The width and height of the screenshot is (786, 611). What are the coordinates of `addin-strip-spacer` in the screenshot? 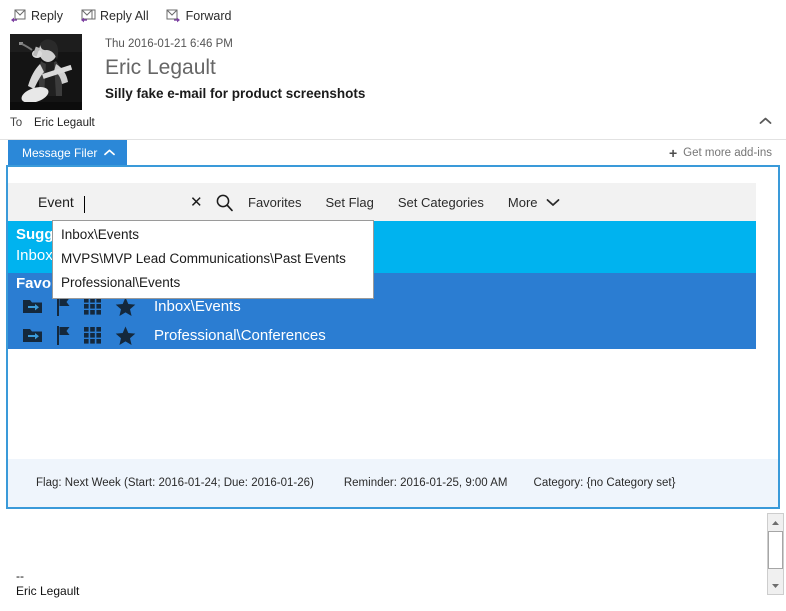 It's located at (398, 152).